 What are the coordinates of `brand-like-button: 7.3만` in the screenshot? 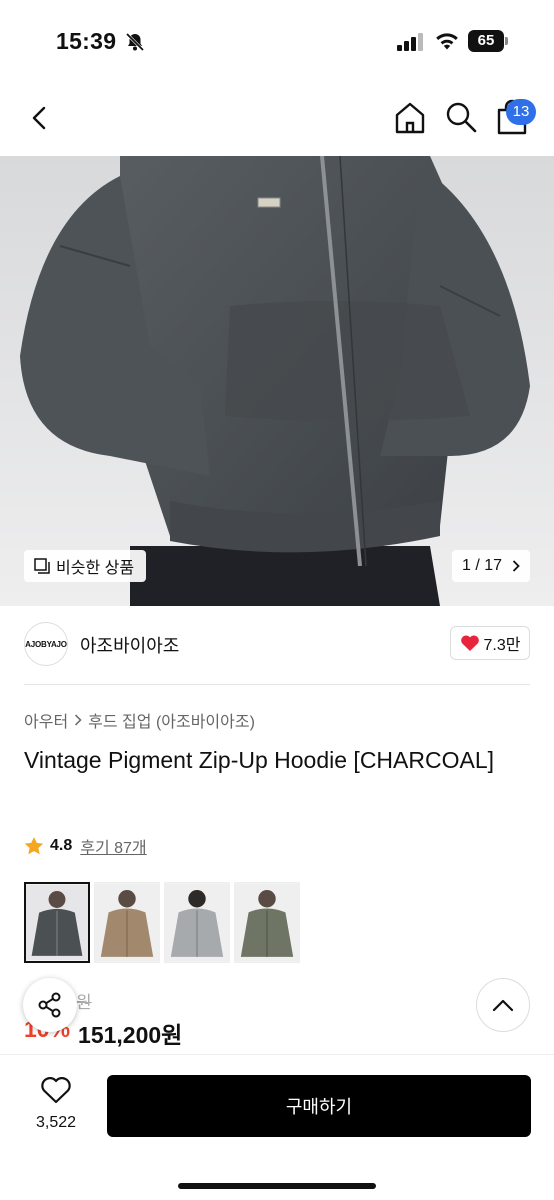 It's located at (490, 643).